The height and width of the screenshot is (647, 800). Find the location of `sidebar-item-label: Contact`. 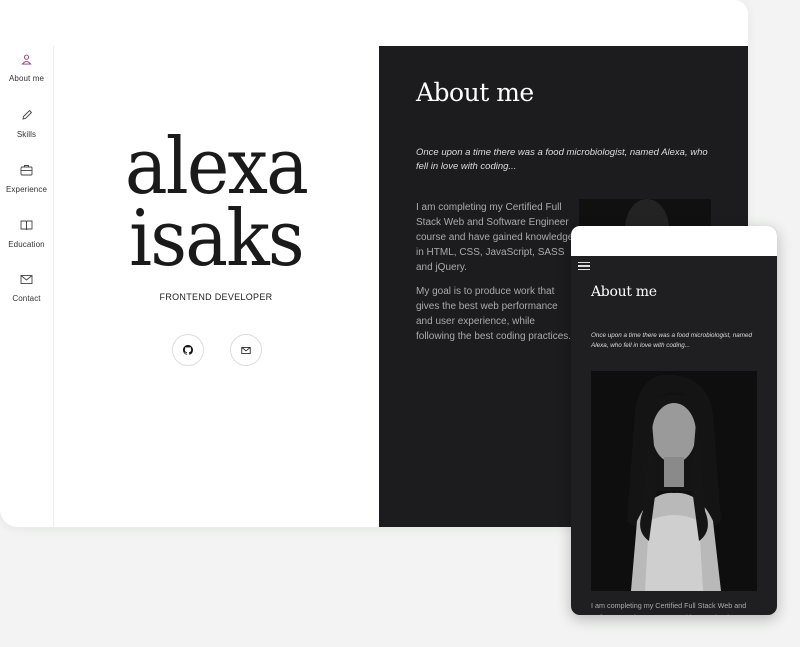

sidebar-item-label: Contact is located at coordinates (26, 298).